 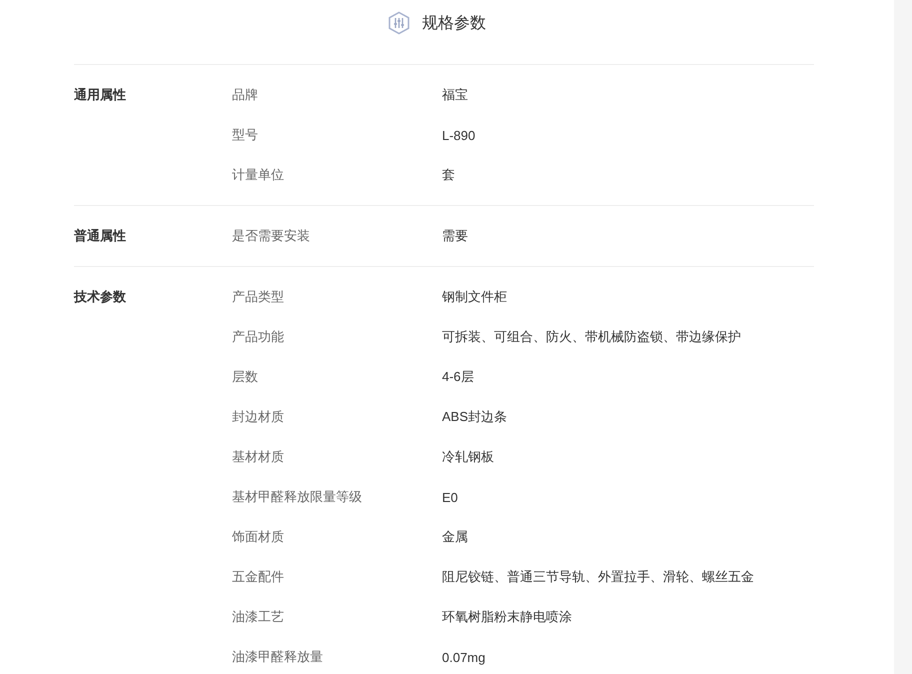 What do you see at coordinates (474, 297) in the screenshot?
I see `spec-value: 钢制文件柜` at bounding box center [474, 297].